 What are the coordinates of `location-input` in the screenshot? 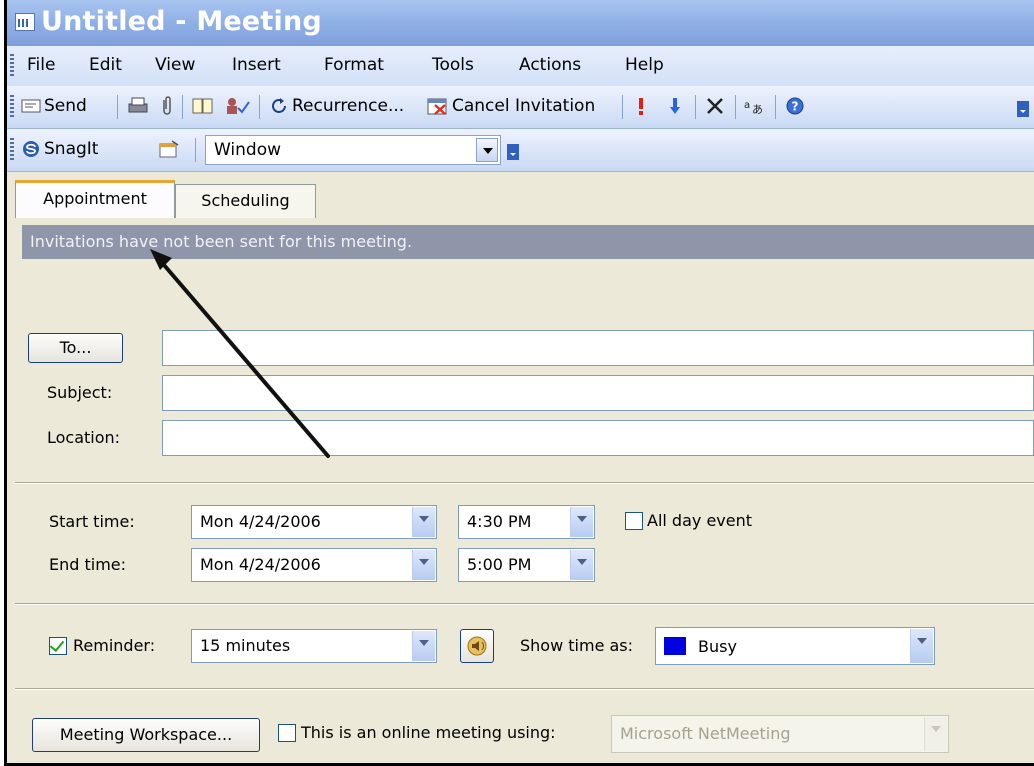 It's located at (598, 438).